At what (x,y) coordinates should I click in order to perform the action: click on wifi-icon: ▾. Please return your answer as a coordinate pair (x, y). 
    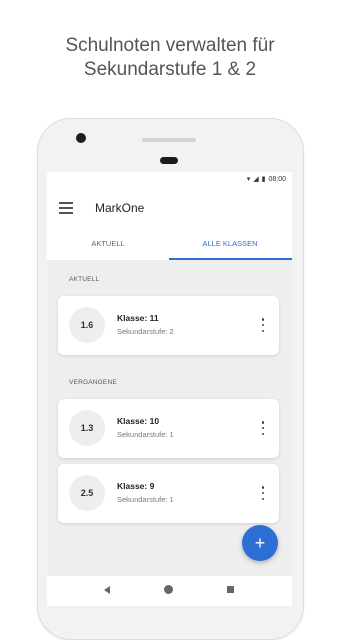
    Looking at the image, I should click on (248, 179).